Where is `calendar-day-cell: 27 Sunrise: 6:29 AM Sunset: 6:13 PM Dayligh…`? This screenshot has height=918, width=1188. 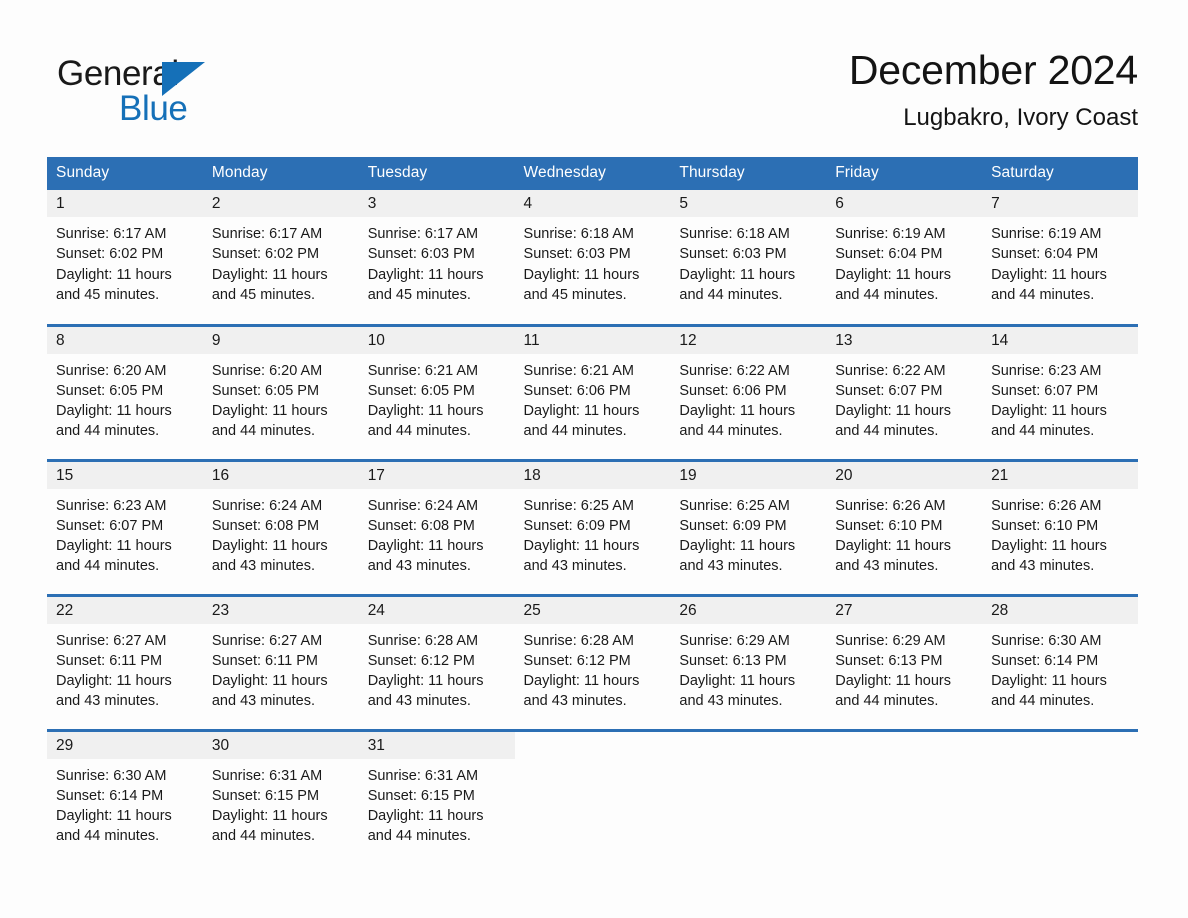 calendar-day-cell: 27 Sunrise: 6:29 AM Sunset: 6:13 PM Dayligh… is located at coordinates (904, 661).